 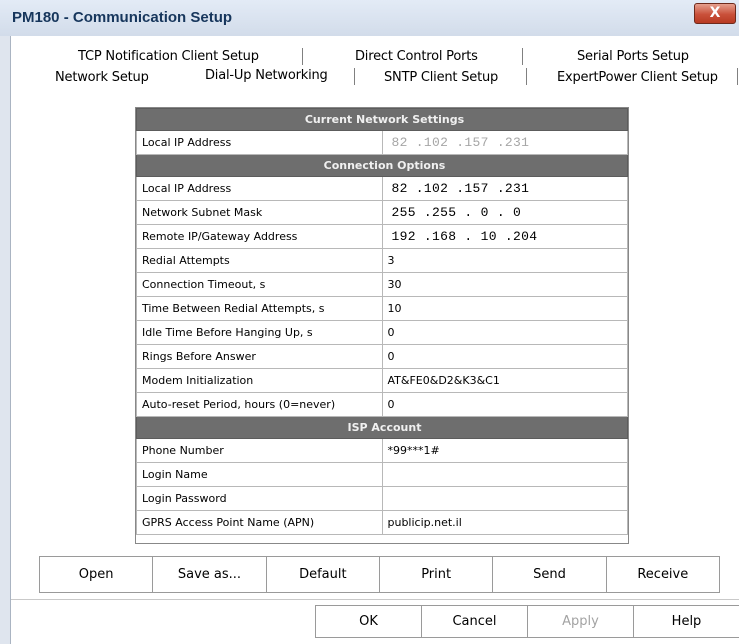 I want to click on redial-interval-field: 10, so click(x=504, y=308).